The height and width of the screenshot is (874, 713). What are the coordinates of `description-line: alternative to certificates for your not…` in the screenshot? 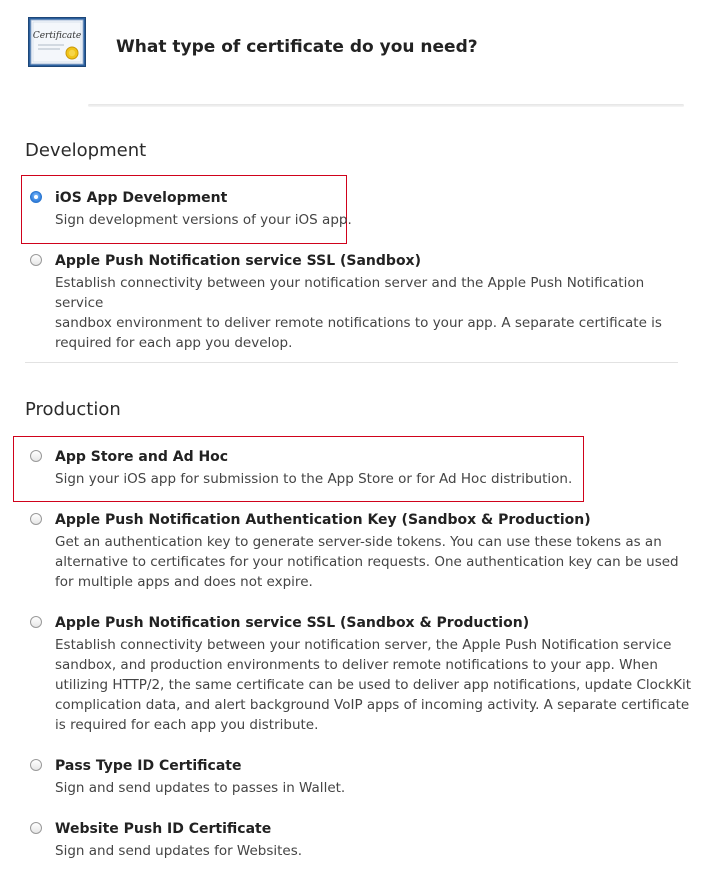 It's located at (367, 562).